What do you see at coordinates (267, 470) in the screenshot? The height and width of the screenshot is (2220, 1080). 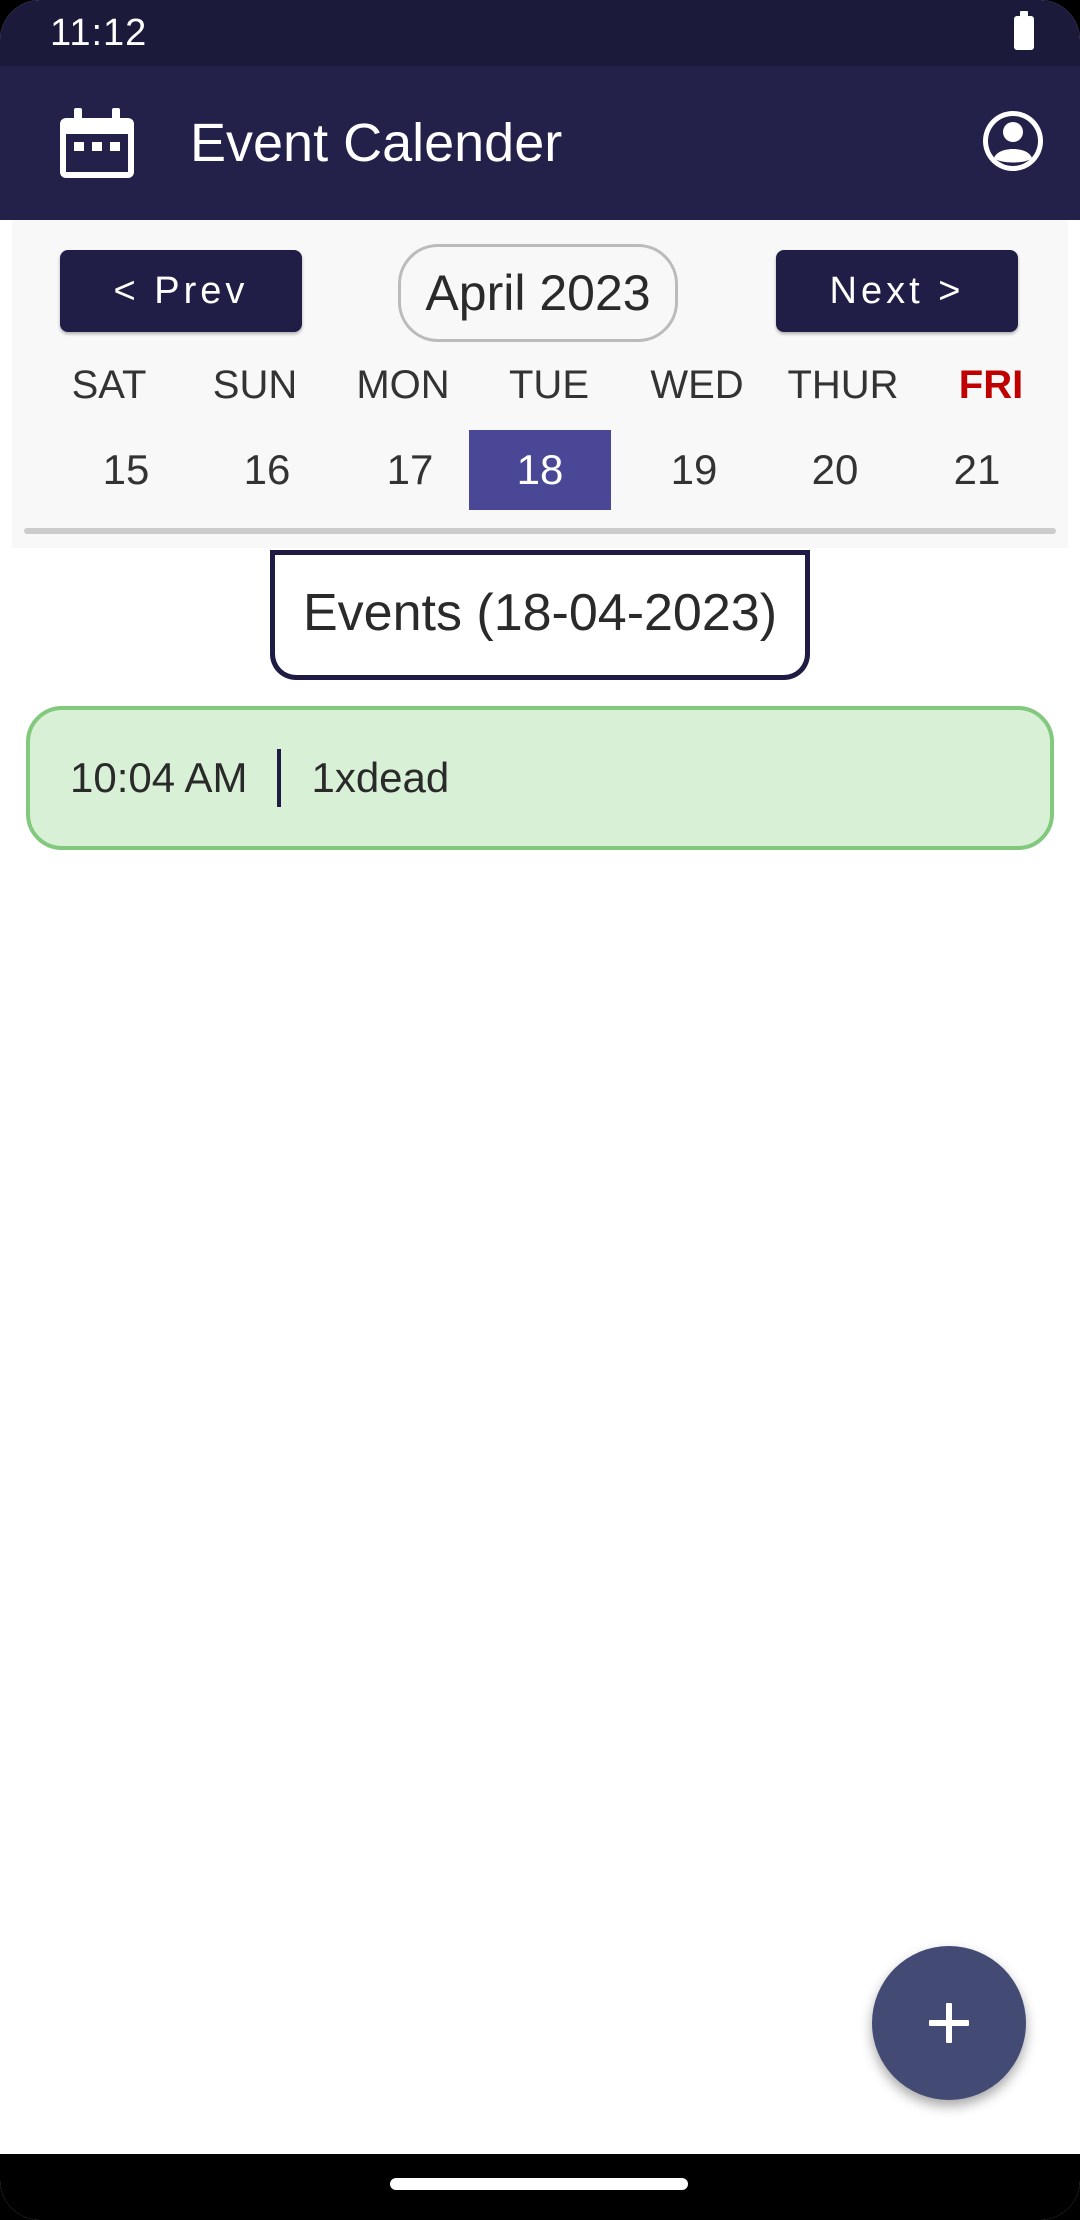 I see `day-cell-16: 16` at bounding box center [267, 470].